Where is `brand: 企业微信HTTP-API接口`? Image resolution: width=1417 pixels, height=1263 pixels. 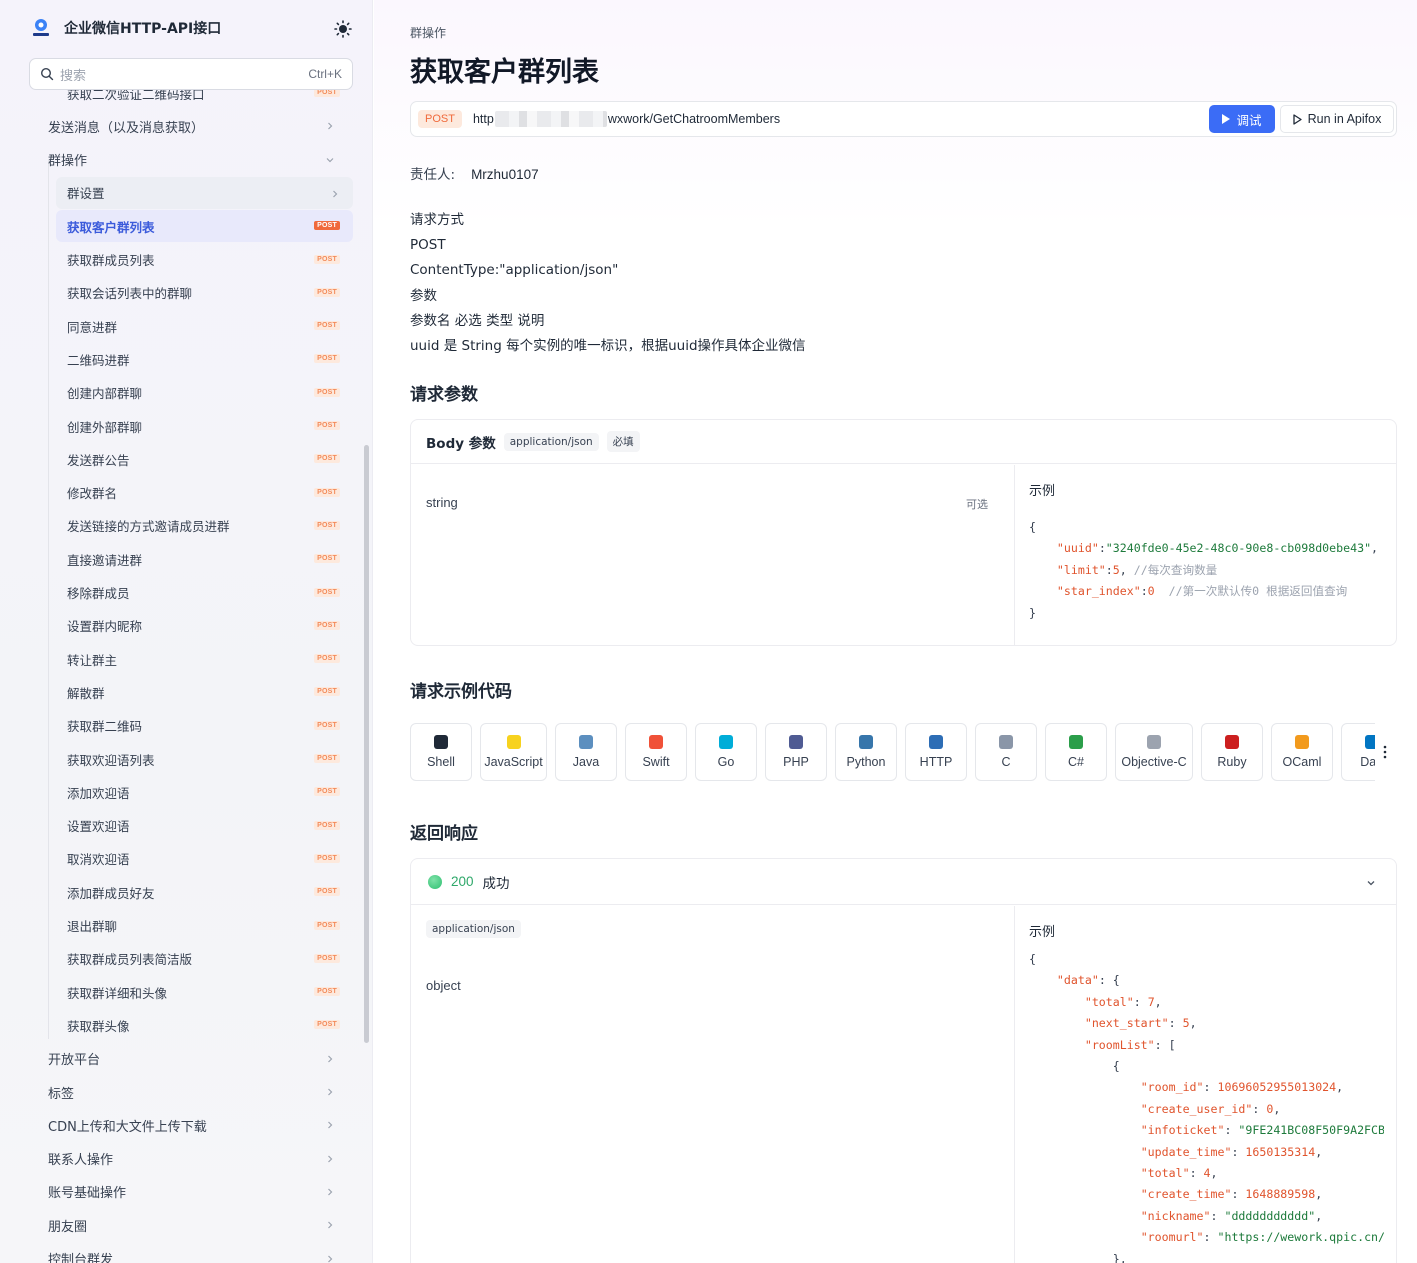
brand: 企业微信HTTP-API接口 is located at coordinates (125, 28).